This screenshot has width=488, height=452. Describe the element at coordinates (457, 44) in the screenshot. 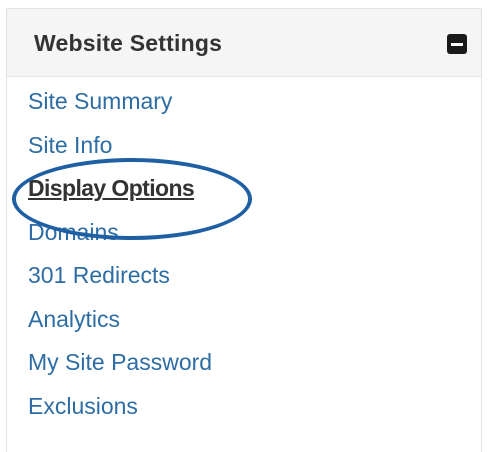

I see `collapse-icon` at that location.